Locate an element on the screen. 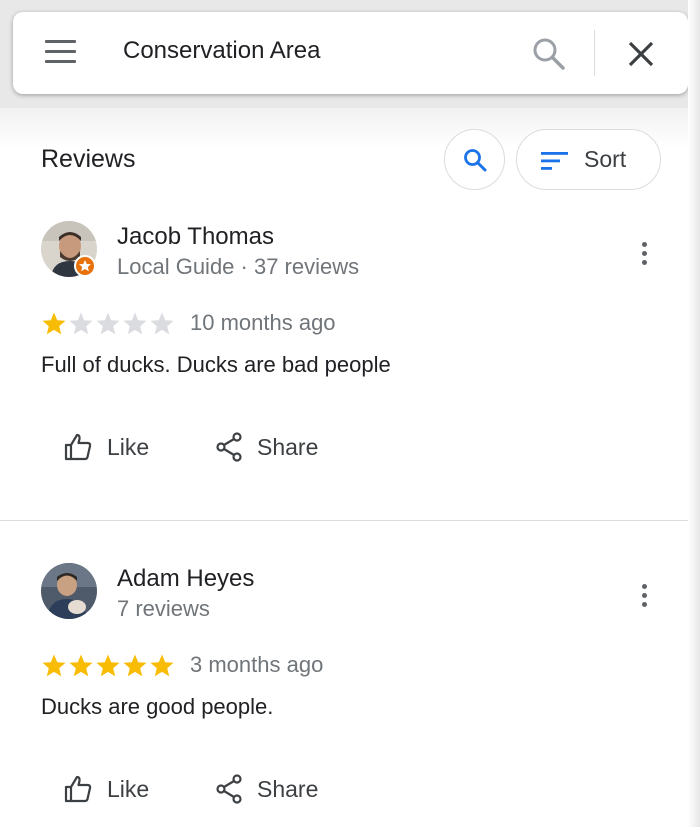 Image resolution: width=700 pixels, height=827 pixels. share-button: Share is located at coordinates (266, 789).